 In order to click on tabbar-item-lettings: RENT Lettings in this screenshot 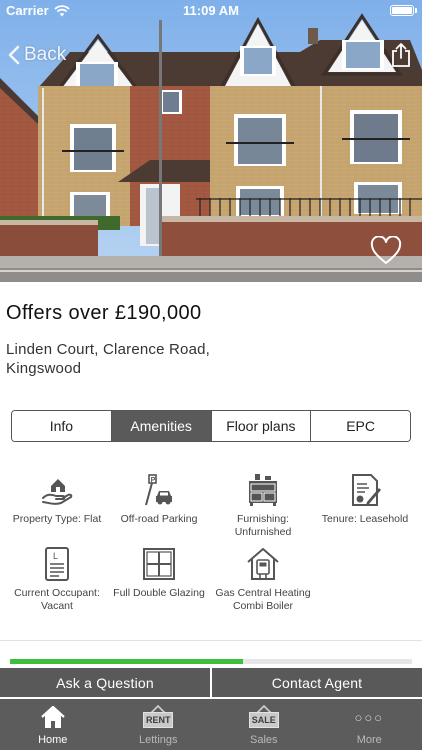, I will do `click(159, 724)`.